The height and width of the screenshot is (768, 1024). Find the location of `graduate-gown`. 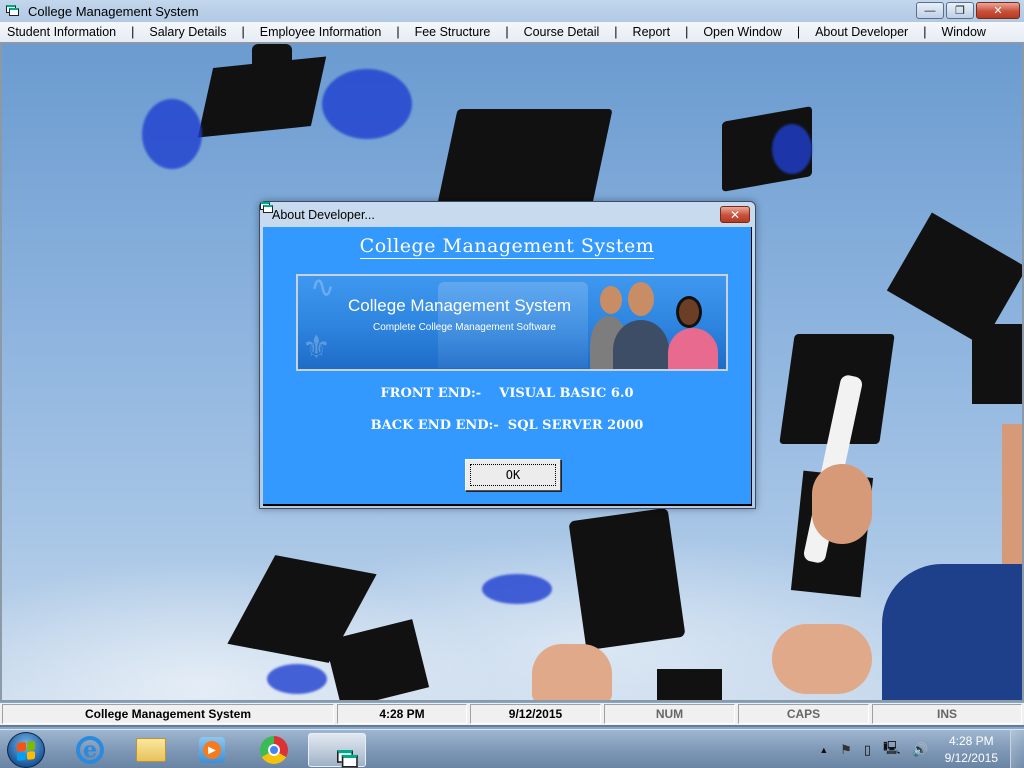

graduate-gown is located at coordinates (952, 632).